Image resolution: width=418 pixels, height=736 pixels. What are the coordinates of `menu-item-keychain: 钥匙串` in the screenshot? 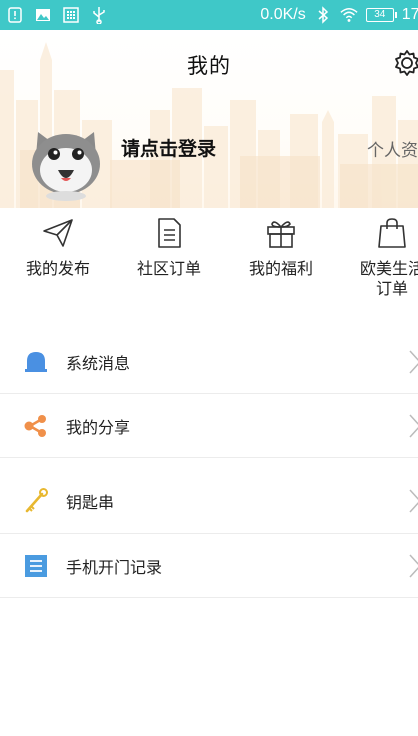 It's located at (209, 501).